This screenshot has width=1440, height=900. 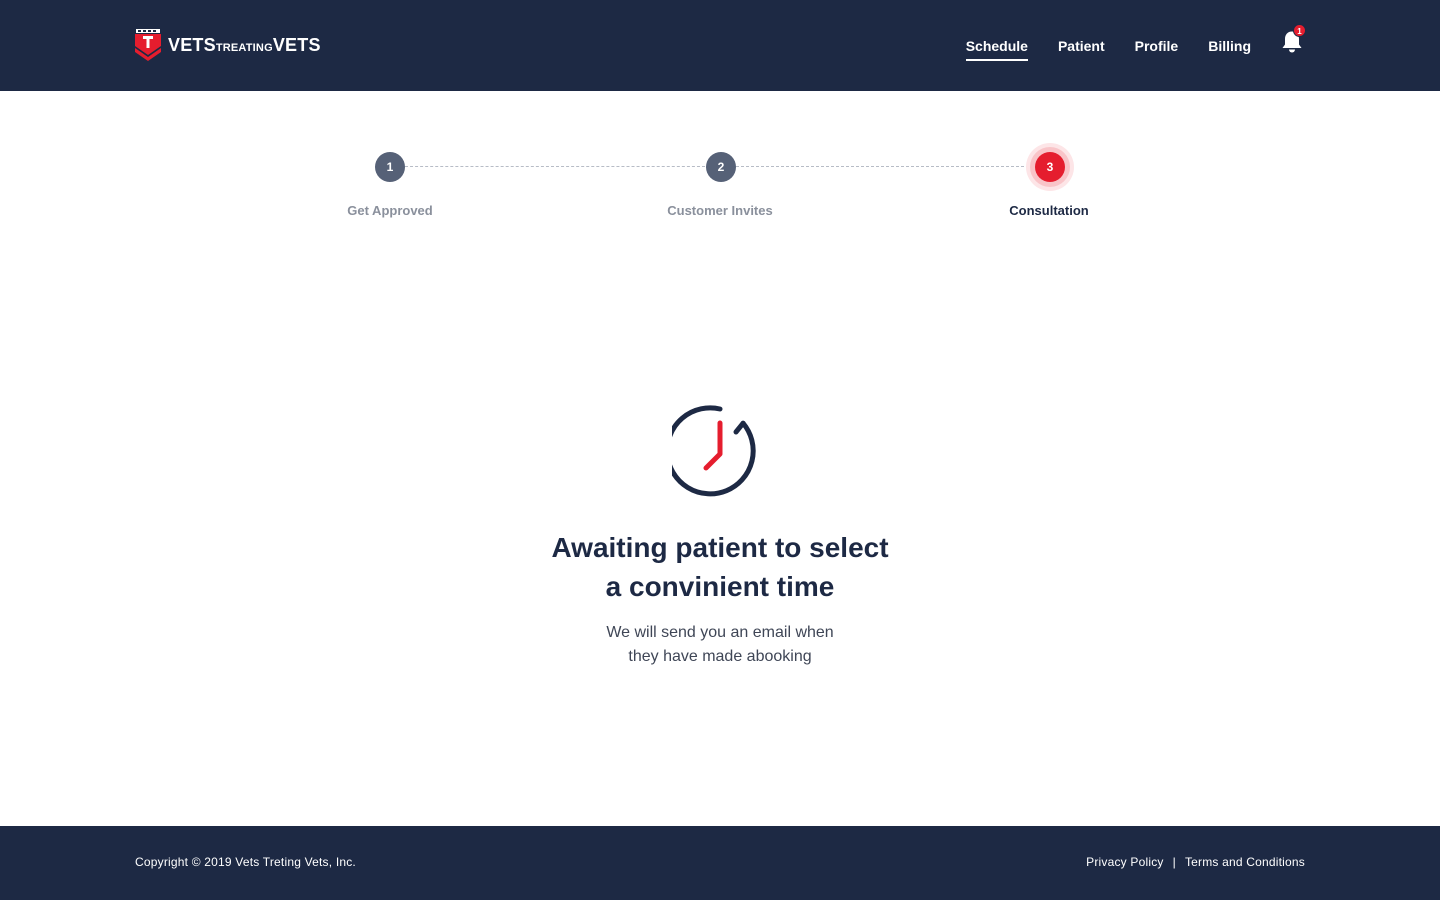 What do you see at coordinates (1124, 862) in the screenshot?
I see `privacy-policy-link: Privacy Policy` at bounding box center [1124, 862].